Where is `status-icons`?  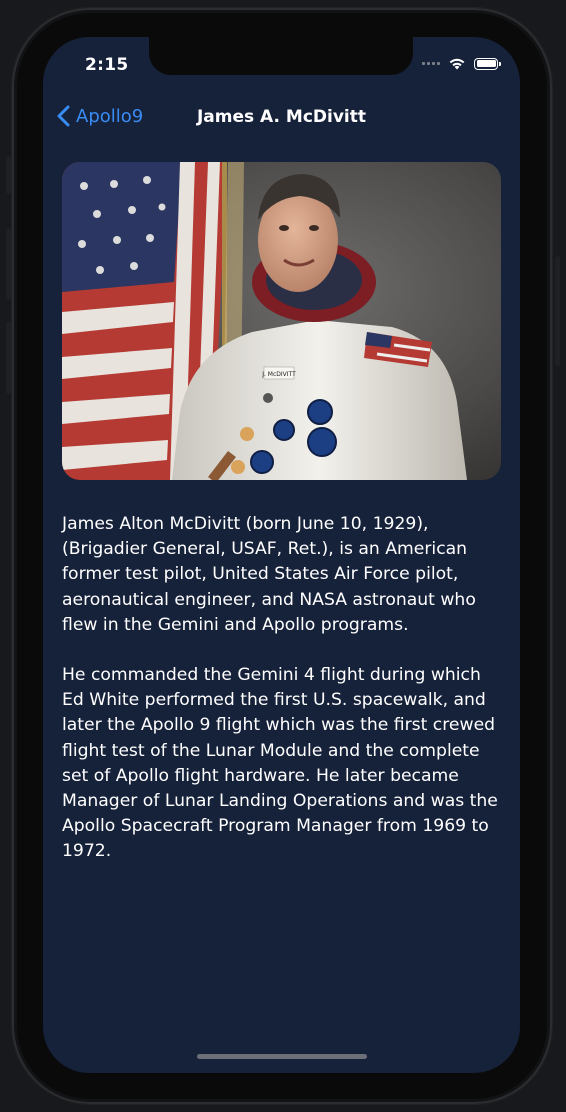
status-icons is located at coordinates (461, 63).